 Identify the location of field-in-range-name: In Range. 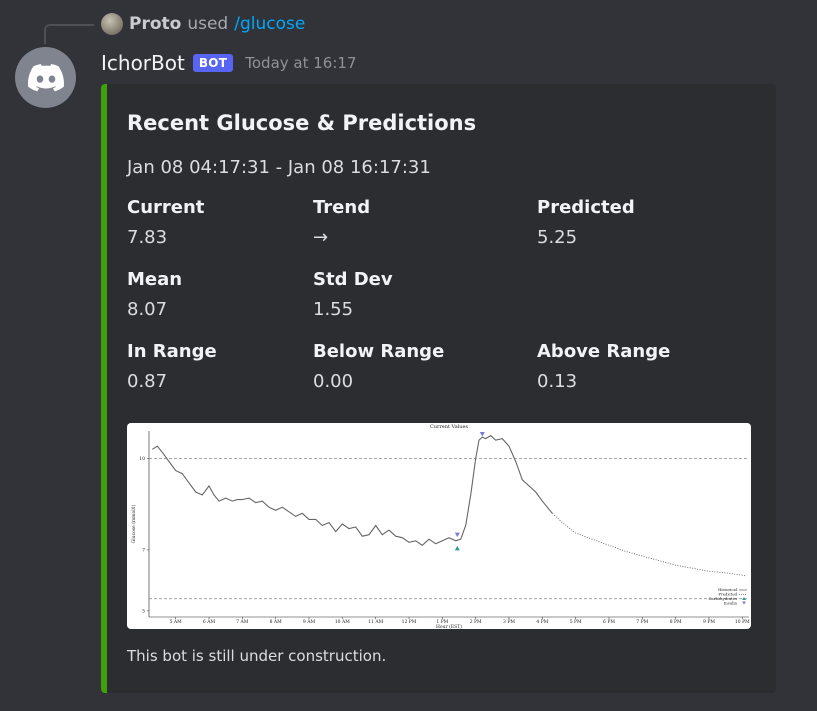
(172, 351).